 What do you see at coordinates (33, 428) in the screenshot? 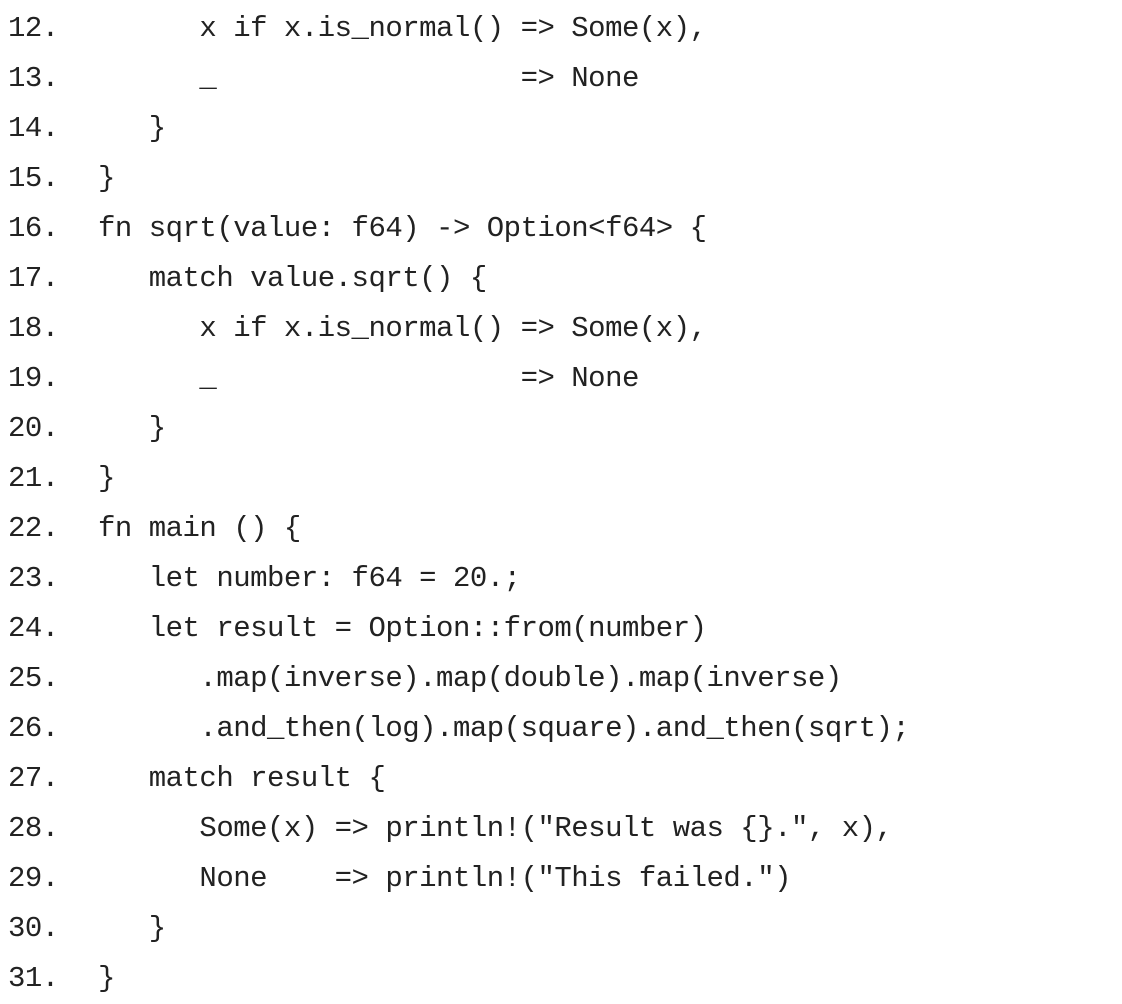
I see `line-number: 20.` at bounding box center [33, 428].